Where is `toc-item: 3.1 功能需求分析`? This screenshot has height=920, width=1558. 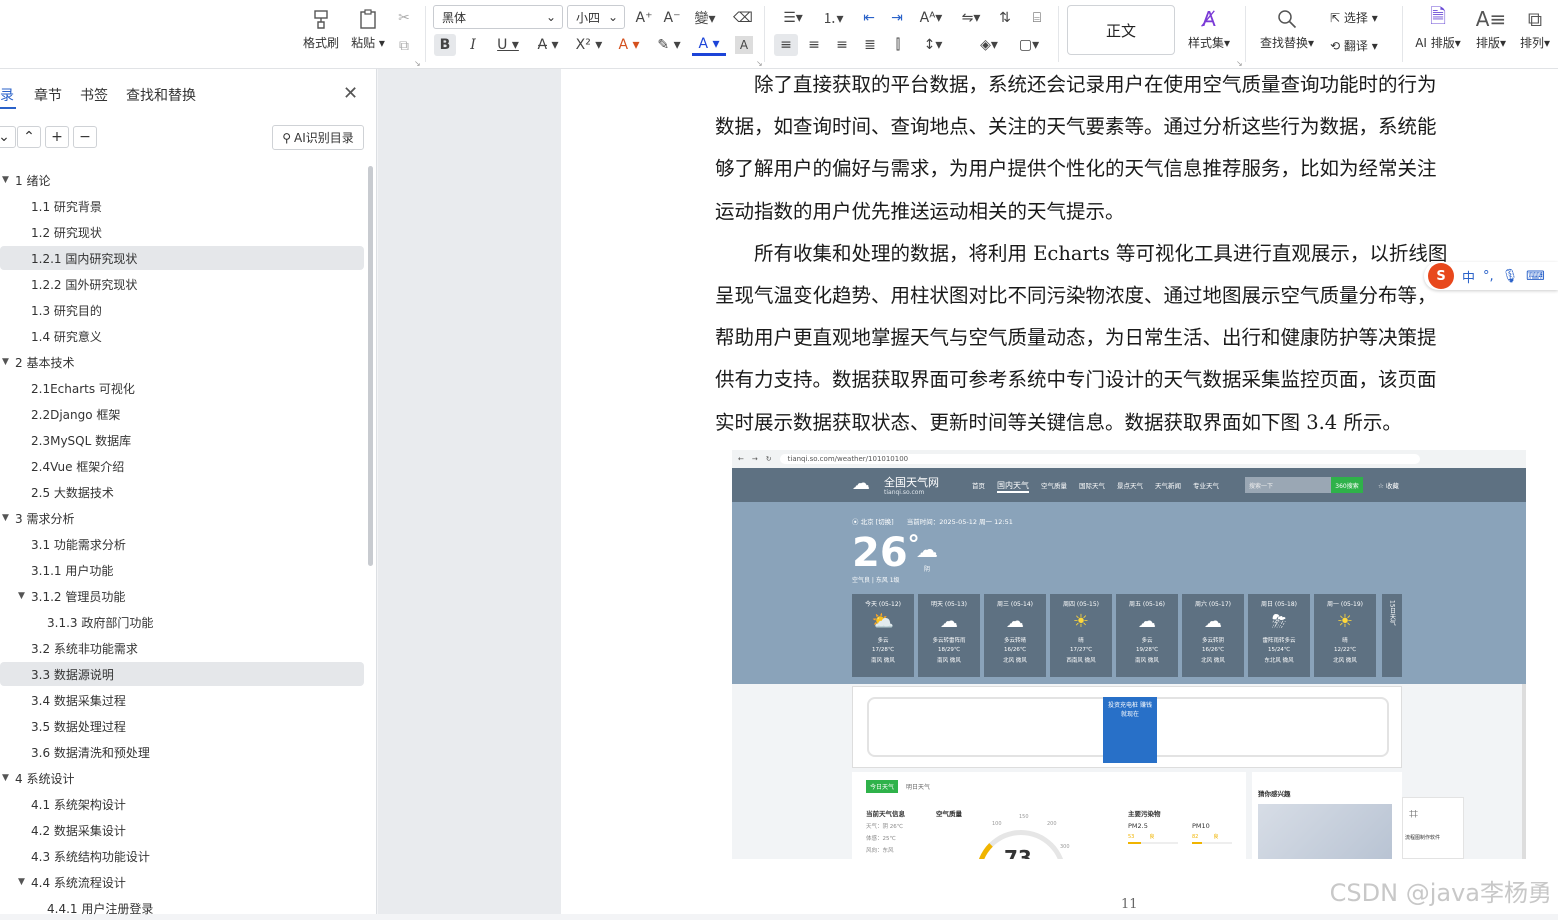 toc-item: 3.1 功能需求分析 is located at coordinates (182, 544).